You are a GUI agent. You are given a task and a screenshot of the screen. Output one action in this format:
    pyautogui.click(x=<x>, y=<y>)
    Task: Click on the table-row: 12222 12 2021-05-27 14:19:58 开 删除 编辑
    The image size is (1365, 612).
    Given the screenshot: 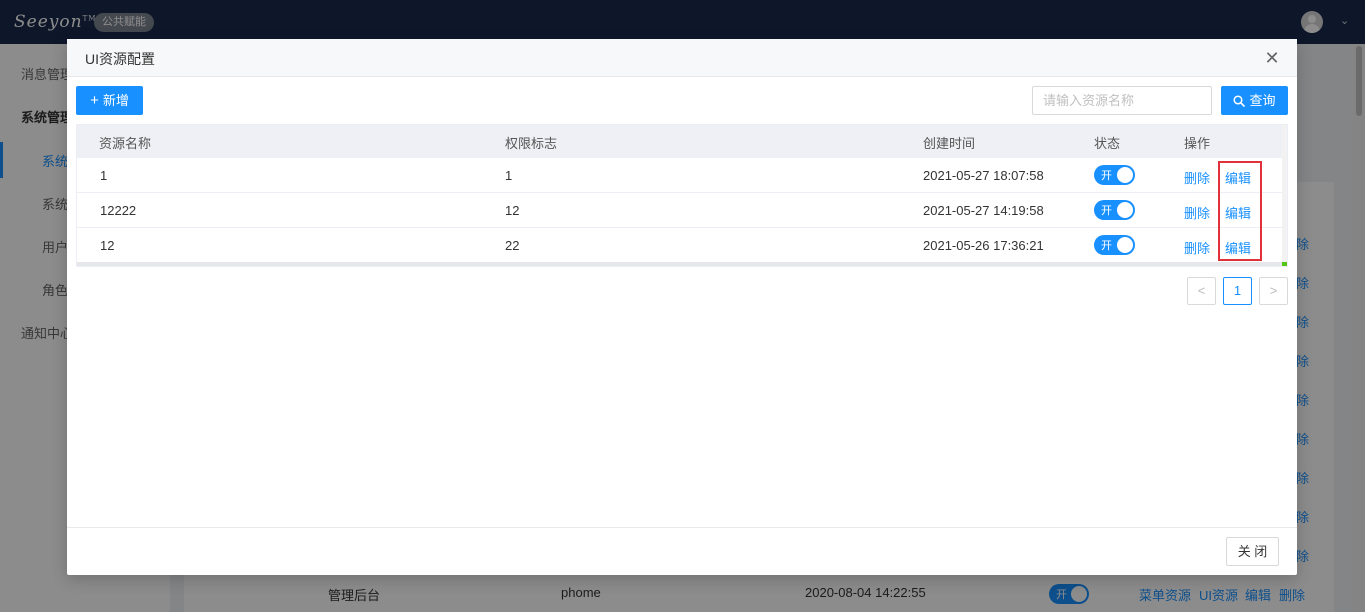 What is the action you would take?
    pyautogui.click(x=679, y=210)
    